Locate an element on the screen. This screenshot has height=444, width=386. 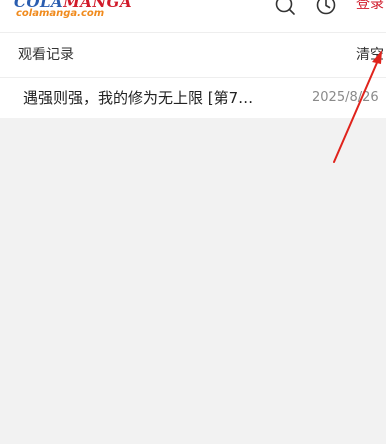
history-item-date: 2025/8/26 is located at coordinates (345, 97).